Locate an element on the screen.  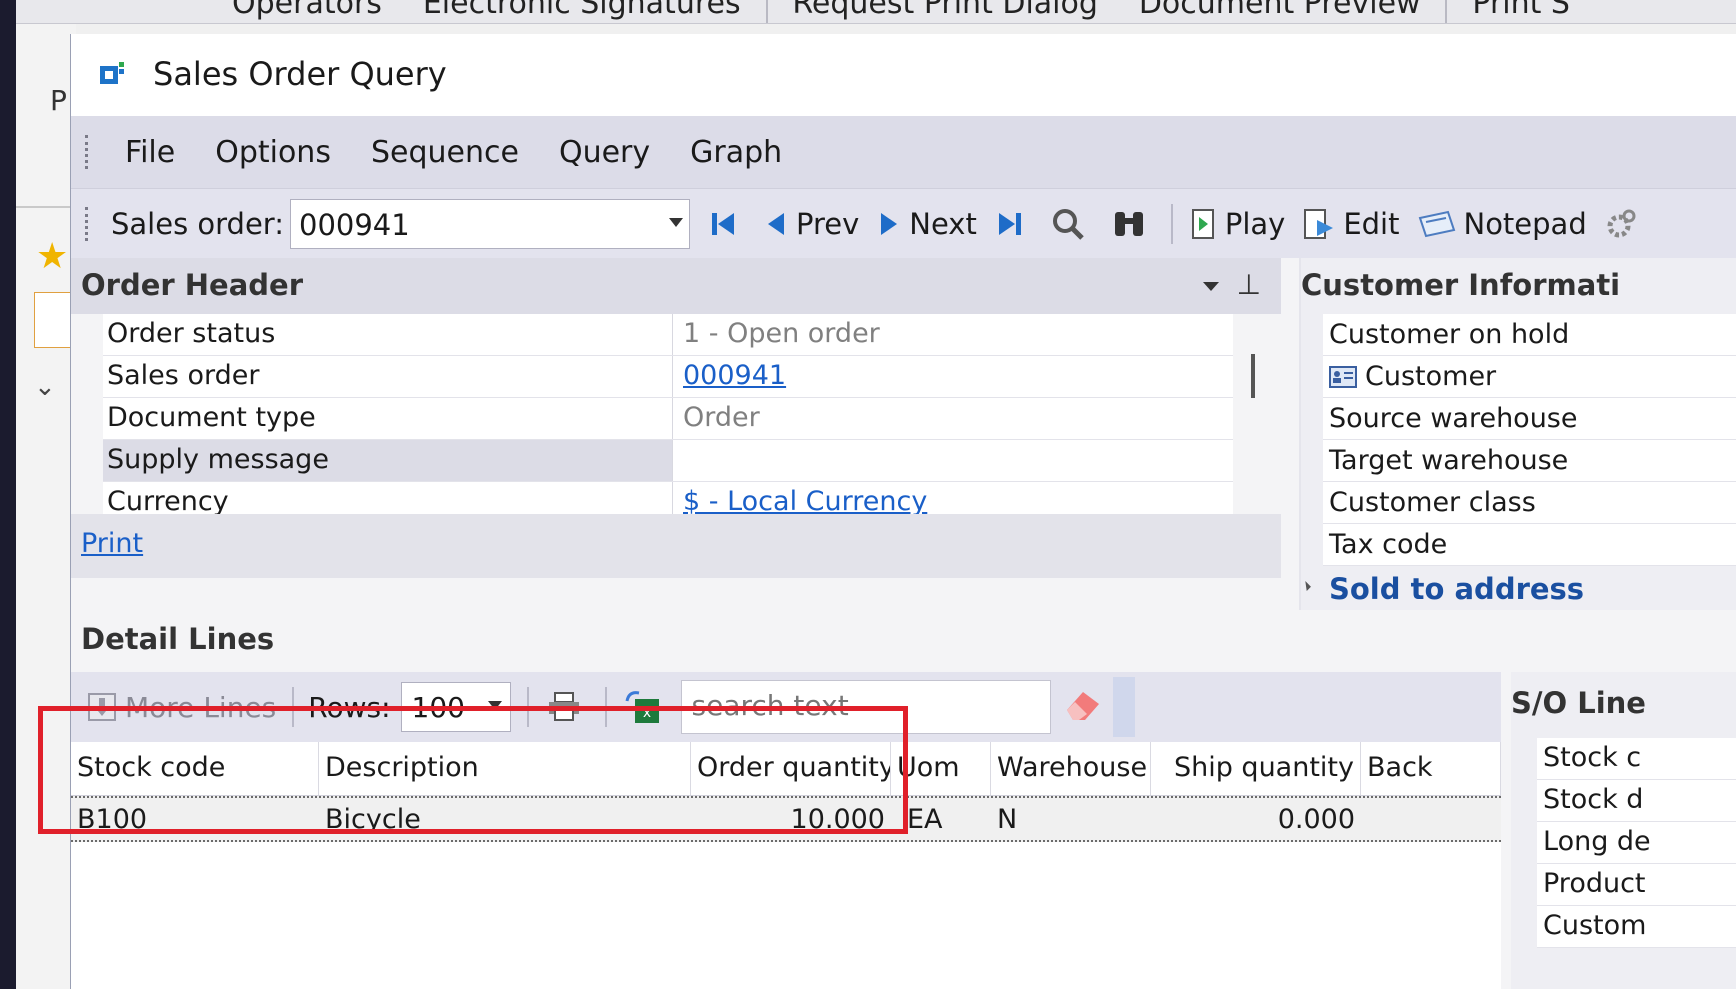
collapse-triangle-icon is located at coordinates (1211, 286).